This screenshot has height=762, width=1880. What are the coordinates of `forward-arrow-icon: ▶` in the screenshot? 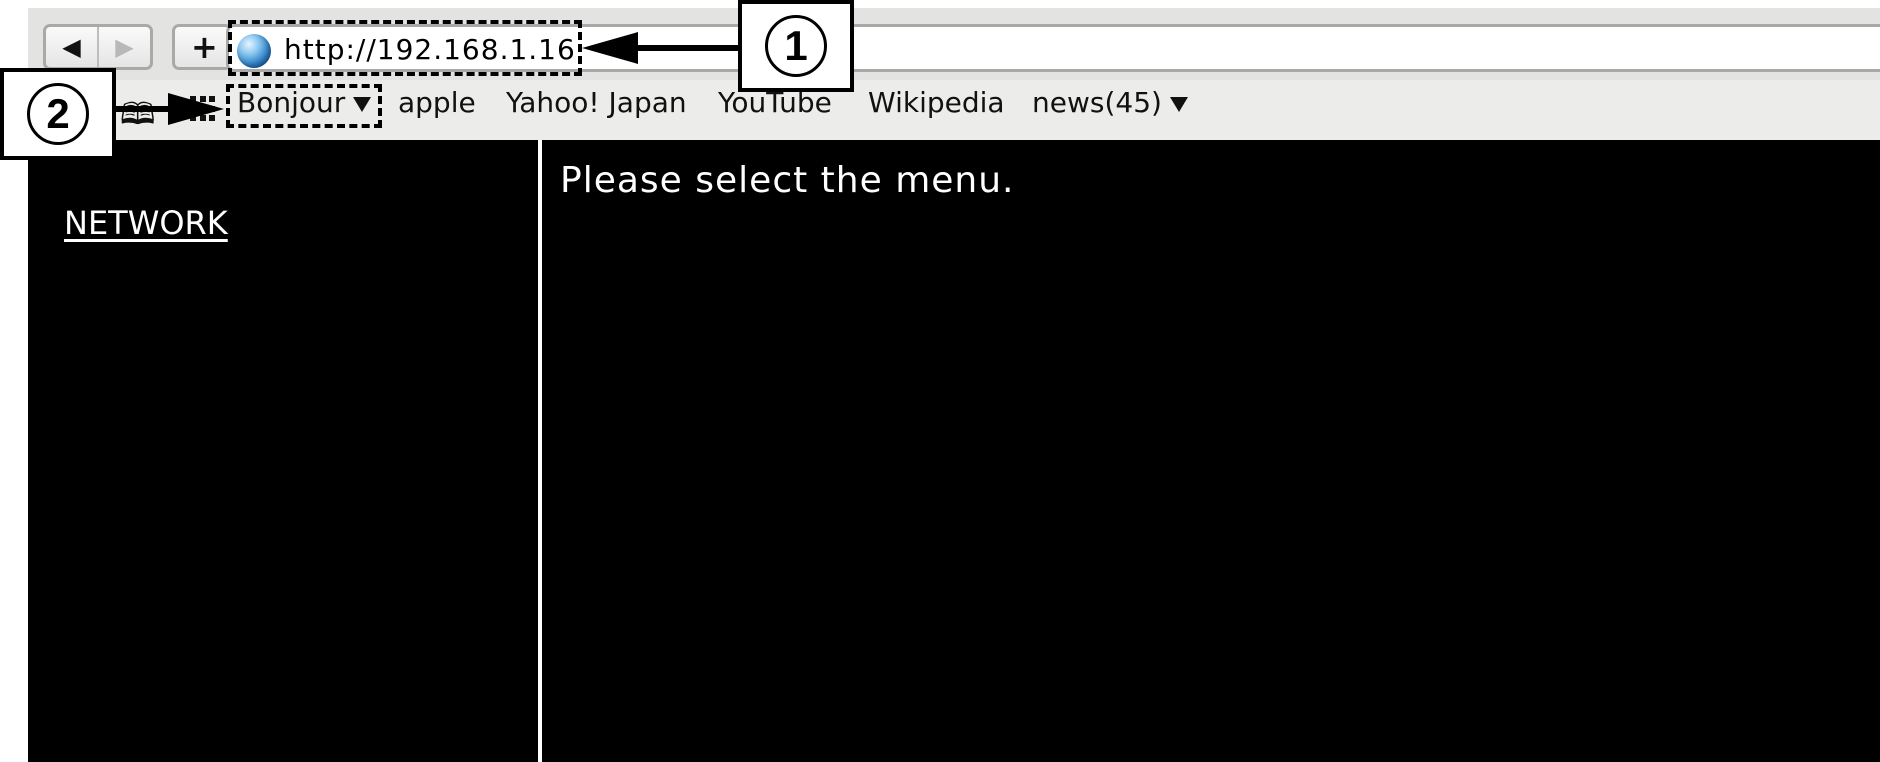 It's located at (124, 47).